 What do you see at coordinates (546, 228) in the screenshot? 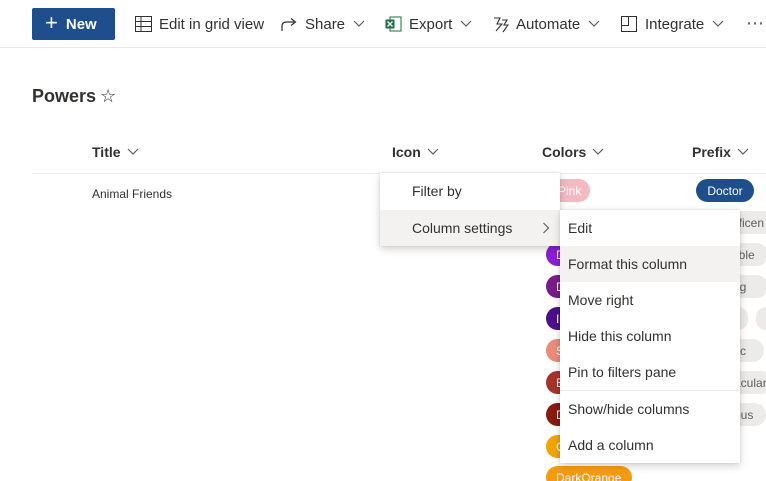
I see `chevron-right-icon` at bounding box center [546, 228].